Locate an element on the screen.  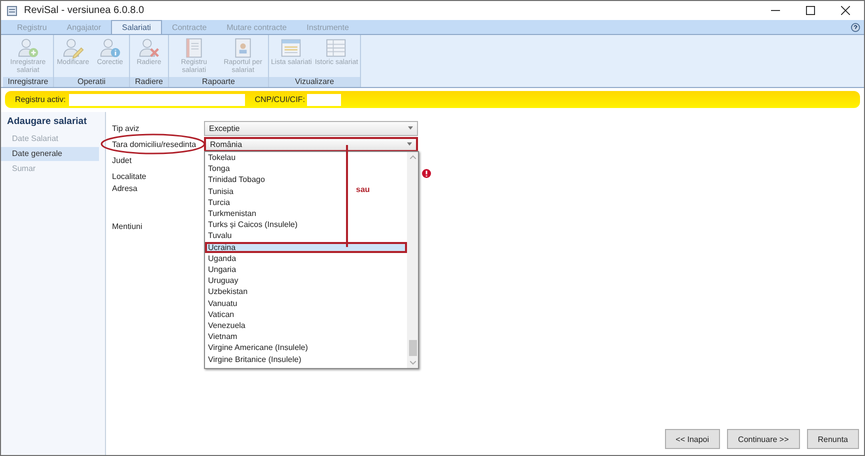
dropdown-option: Tuvalu is located at coordinates (220, 236).